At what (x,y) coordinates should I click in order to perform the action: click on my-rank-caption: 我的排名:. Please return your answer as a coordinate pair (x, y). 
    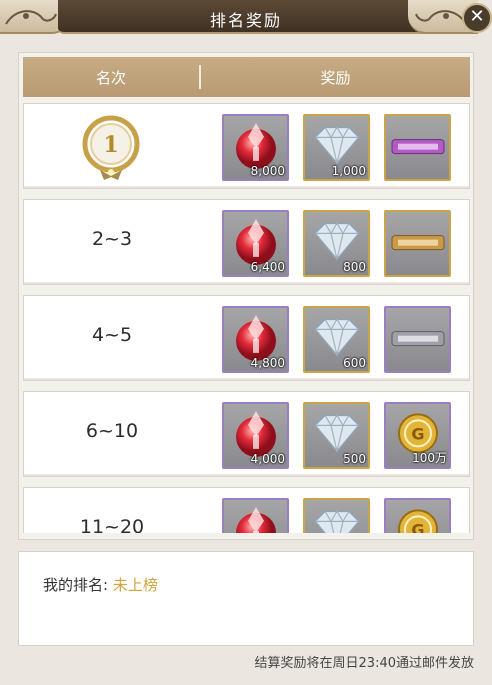
    Looking at the image, I should click on (78, 585).